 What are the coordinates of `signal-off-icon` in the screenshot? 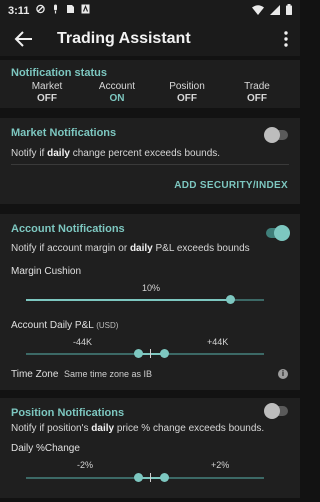 It's located at (40, 9).